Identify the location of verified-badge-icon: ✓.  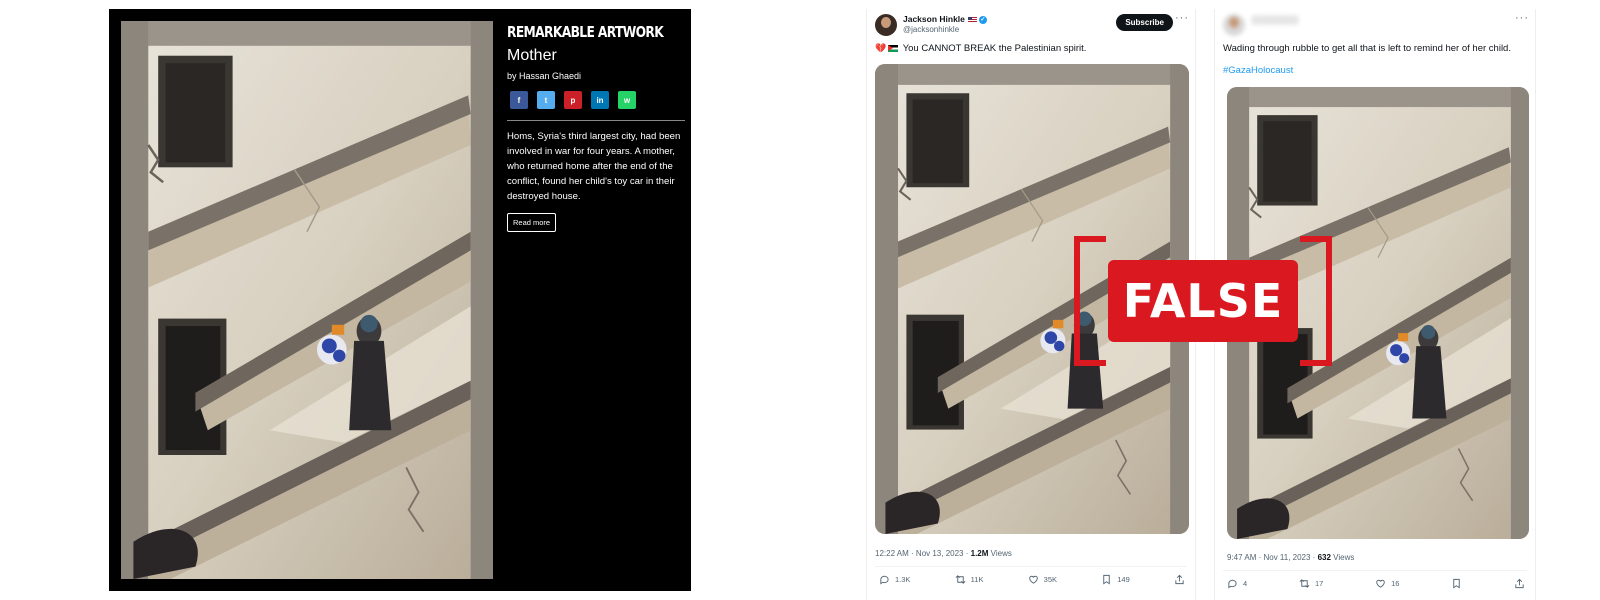
(982, 19).